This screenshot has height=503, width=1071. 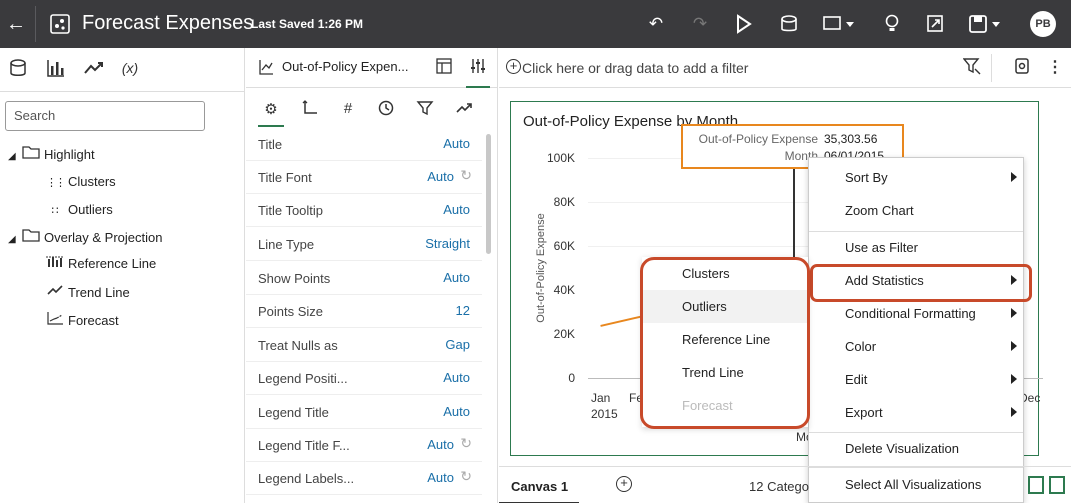 What do you see at coordinates (539, 485) in the screenshot?
I see `tab-canvas-1: Canvas 1` at bounding box center [539, 485].